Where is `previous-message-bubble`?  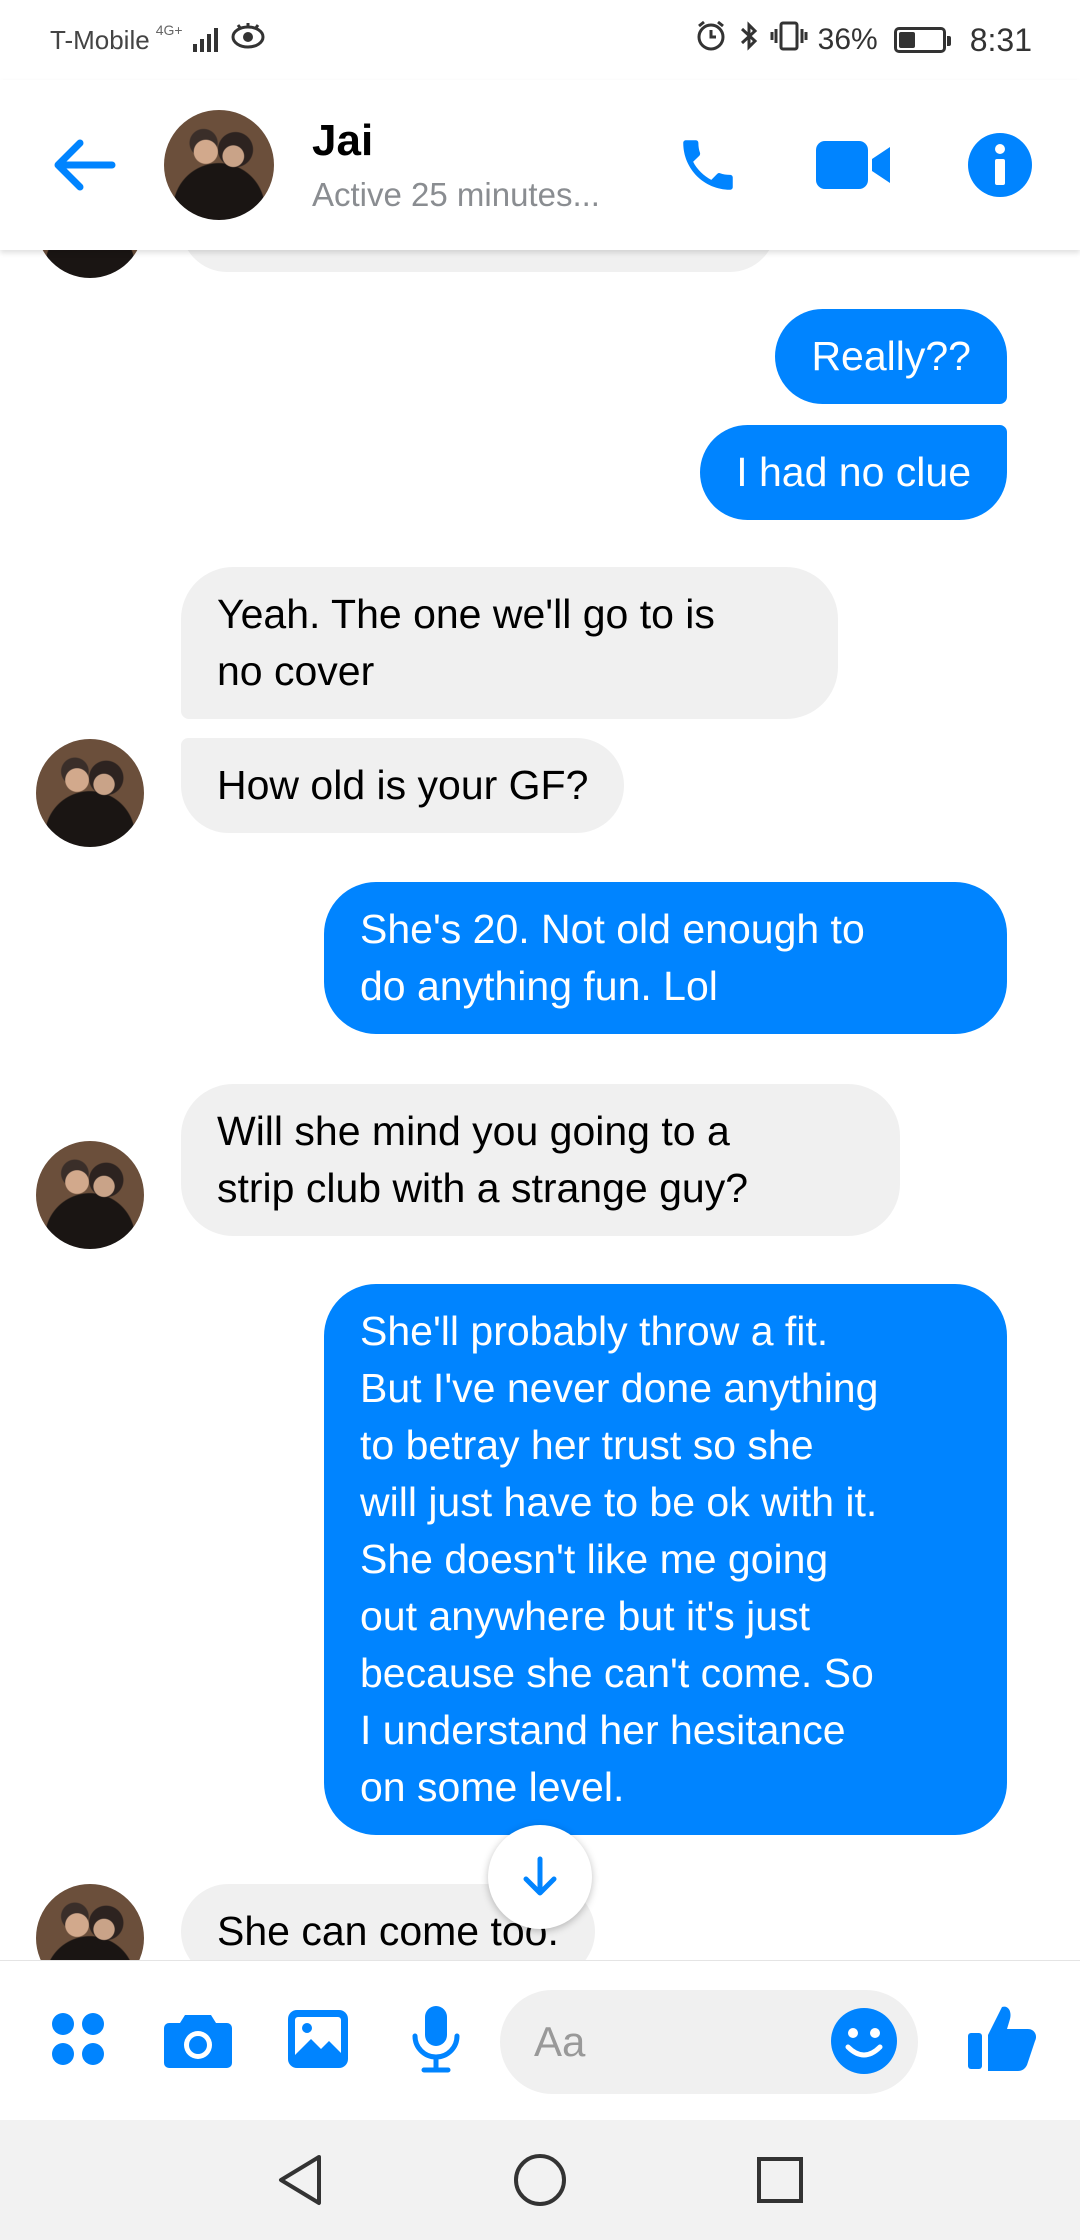 previous-message-bubble is located at coordinates (478, 261).